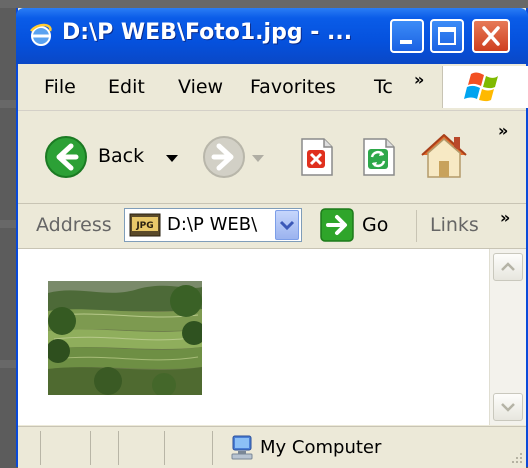 The height and width of the screenshot is (468, 528). I want to click on home-icon, so click(444, 156).